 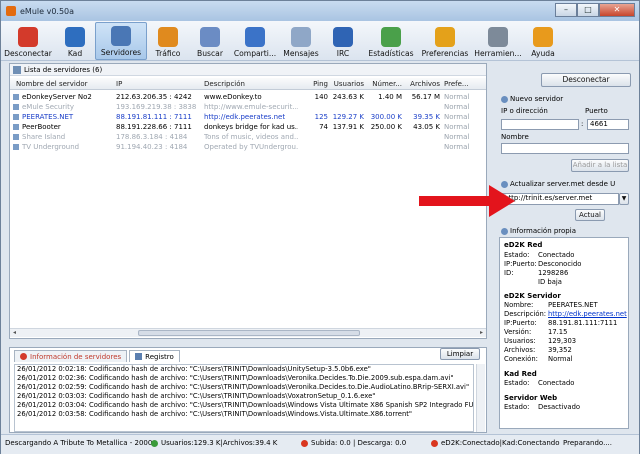 What do you see at coordinates (540, 124) in the screenshot?
I see `ip-address-field` at bounding box center [540, 124].